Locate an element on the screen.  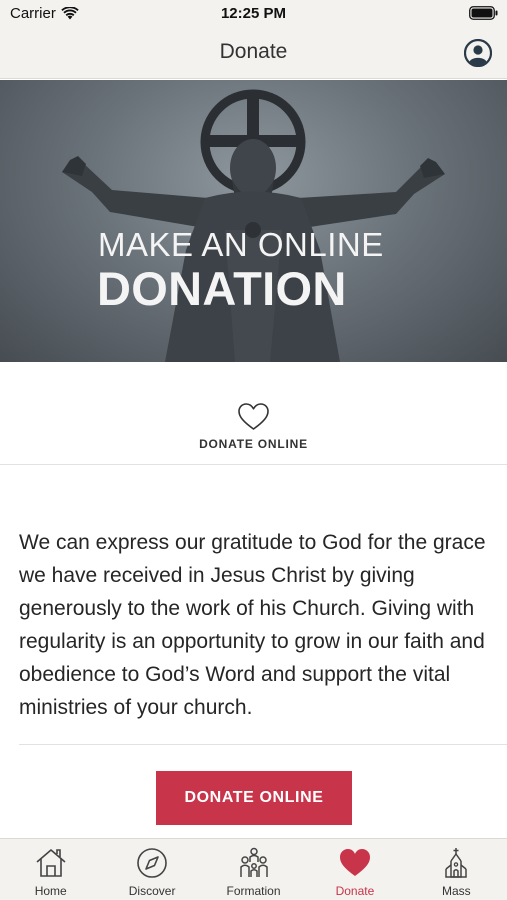
page-title: Donate is located at coordinates (253, 51).